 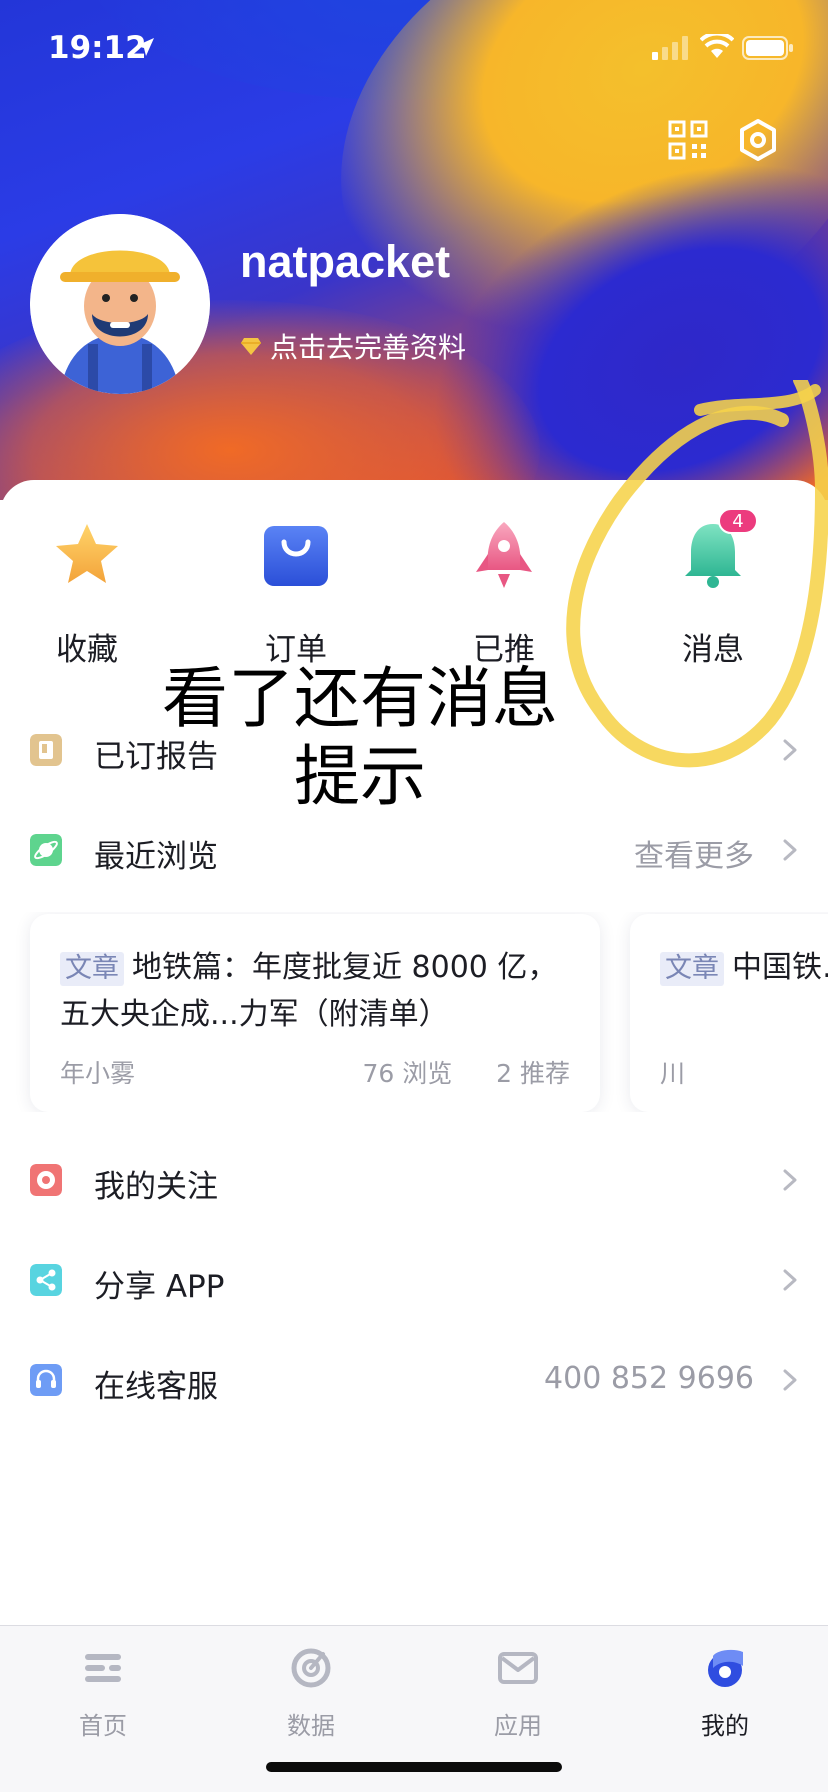 I want to click on username: natpacket, so click(x=345, y=261).